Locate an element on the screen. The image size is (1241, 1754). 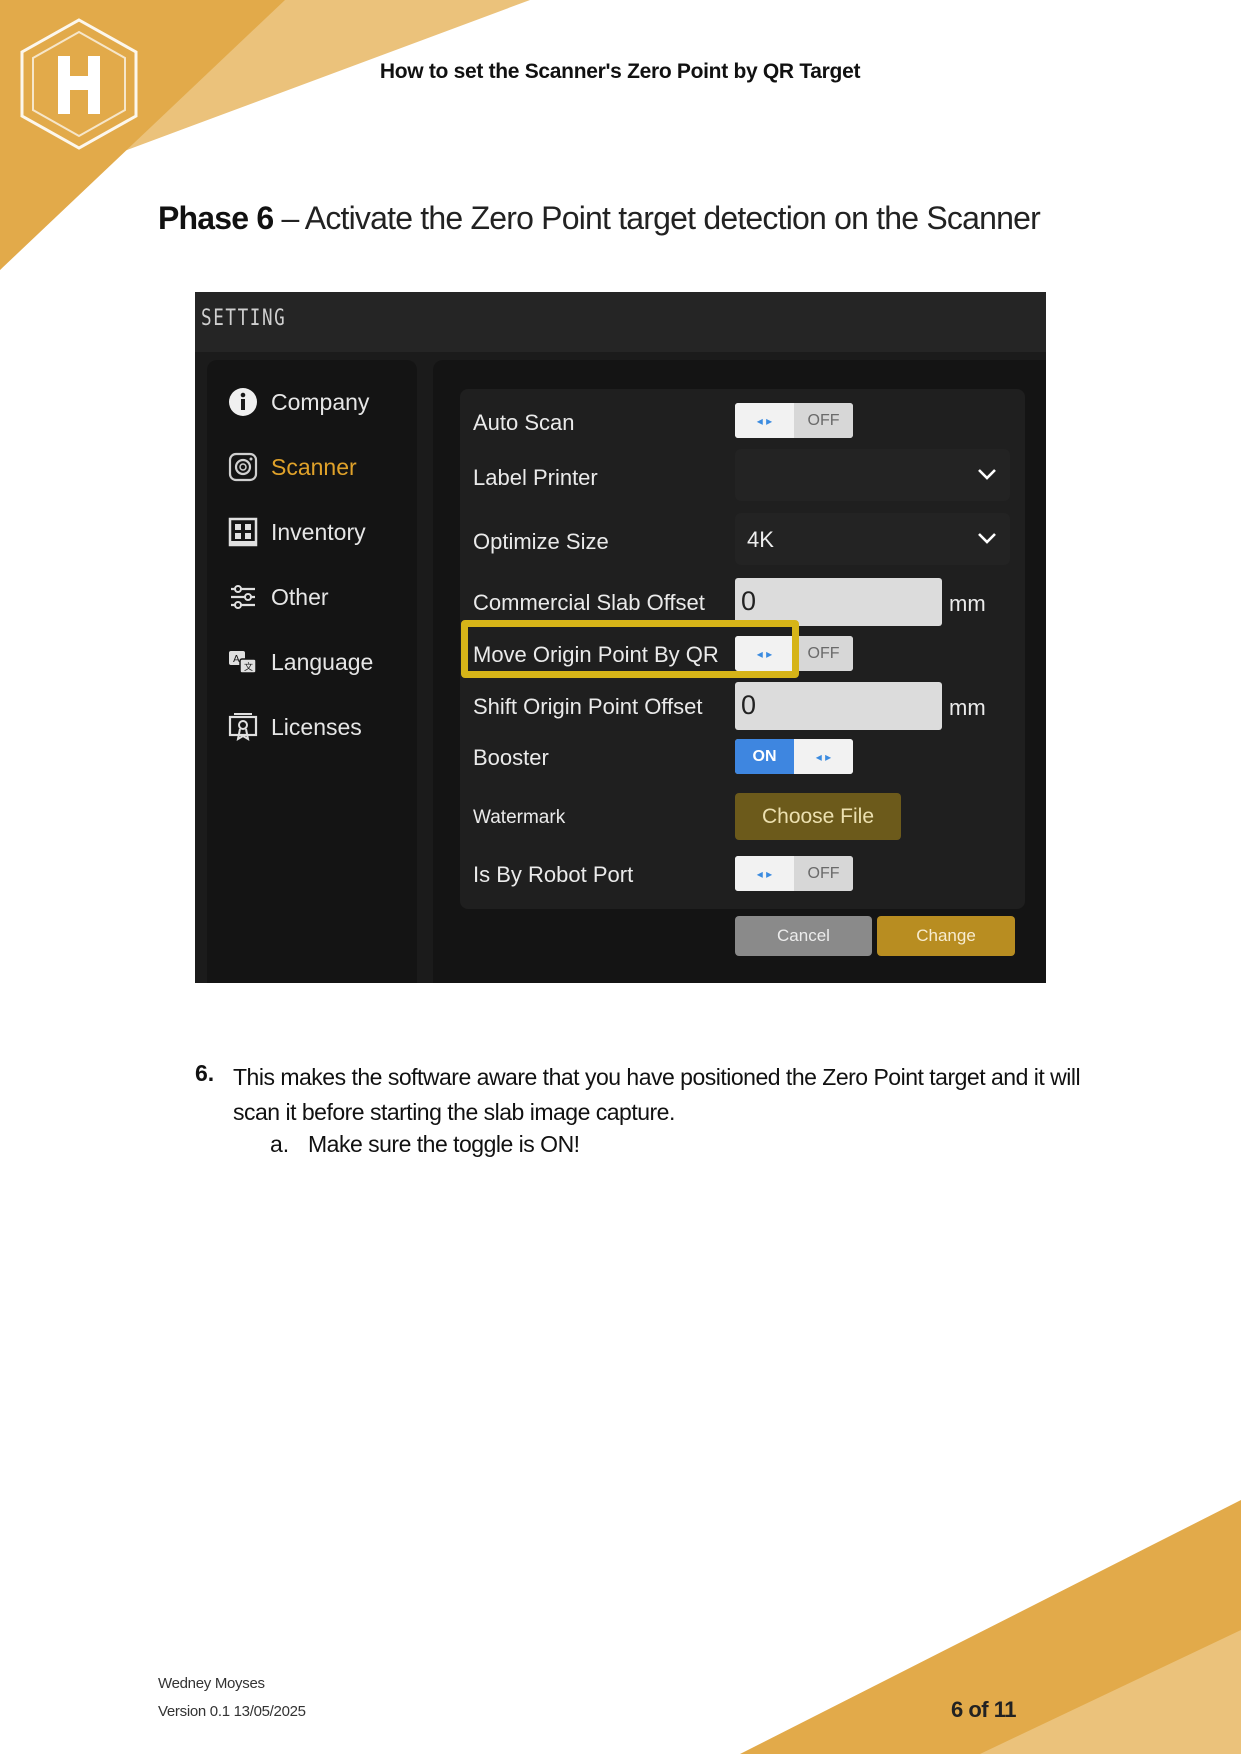
camera-icon is located at coordinates (243, 467).